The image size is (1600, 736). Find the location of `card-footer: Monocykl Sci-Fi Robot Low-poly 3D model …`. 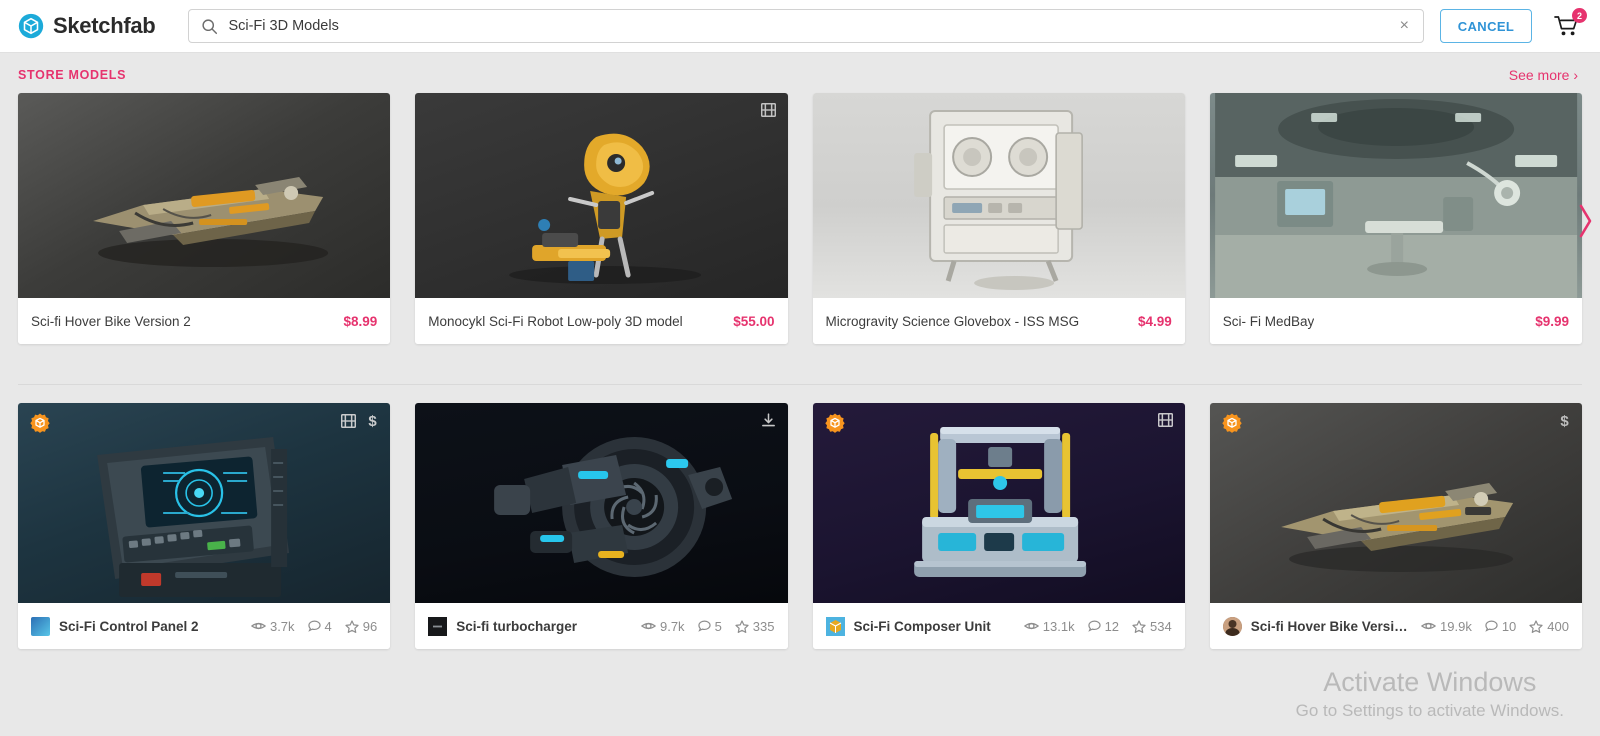

card-footer: Monocykl Sci-Fi Robot Low-poly 3D model … is located at coordinates (601, 321).